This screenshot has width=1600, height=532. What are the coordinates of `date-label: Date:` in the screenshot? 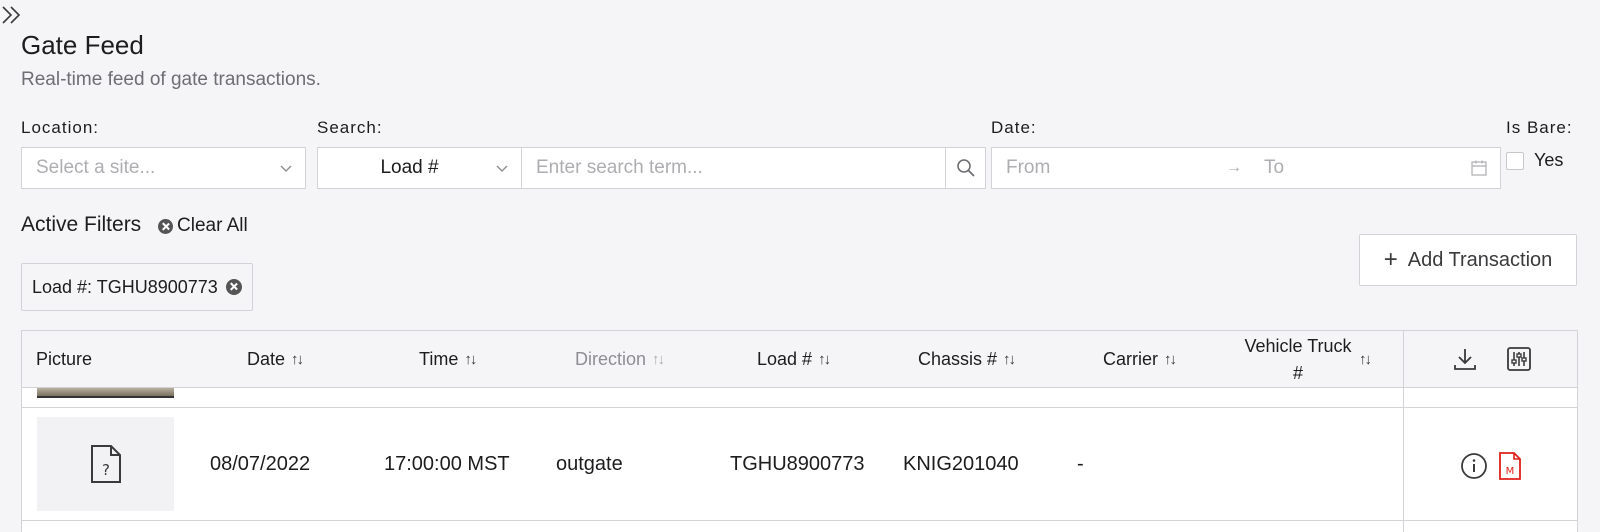 It's located at (1014, 127).